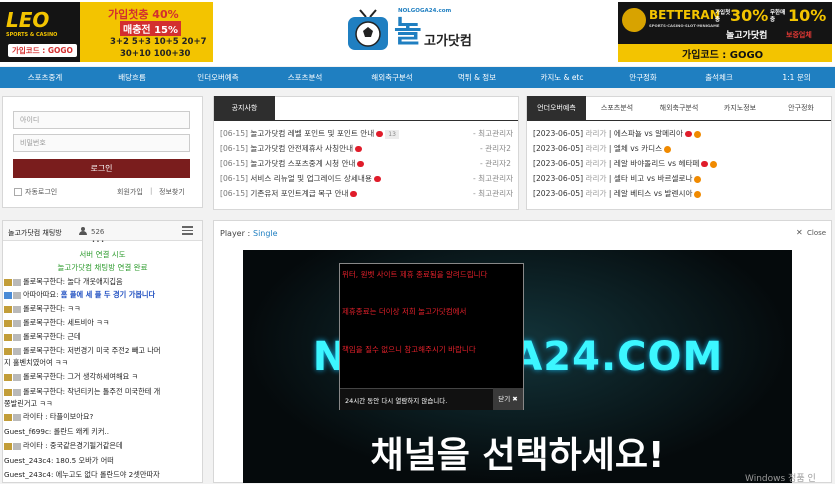  I want to click on nav-item-underover: 인더오버예측, so click(218, 77).